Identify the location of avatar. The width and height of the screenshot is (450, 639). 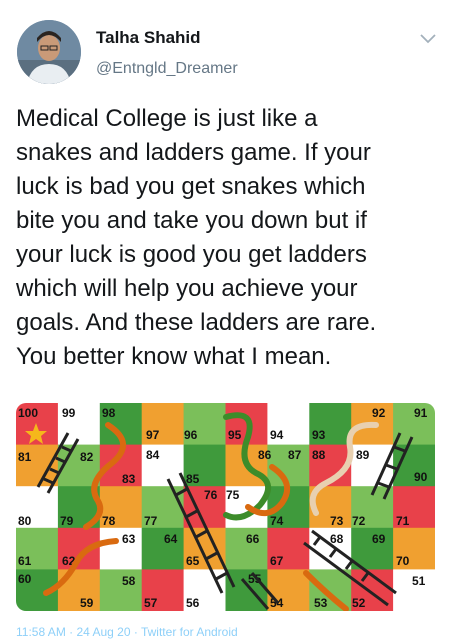
(49, 52).